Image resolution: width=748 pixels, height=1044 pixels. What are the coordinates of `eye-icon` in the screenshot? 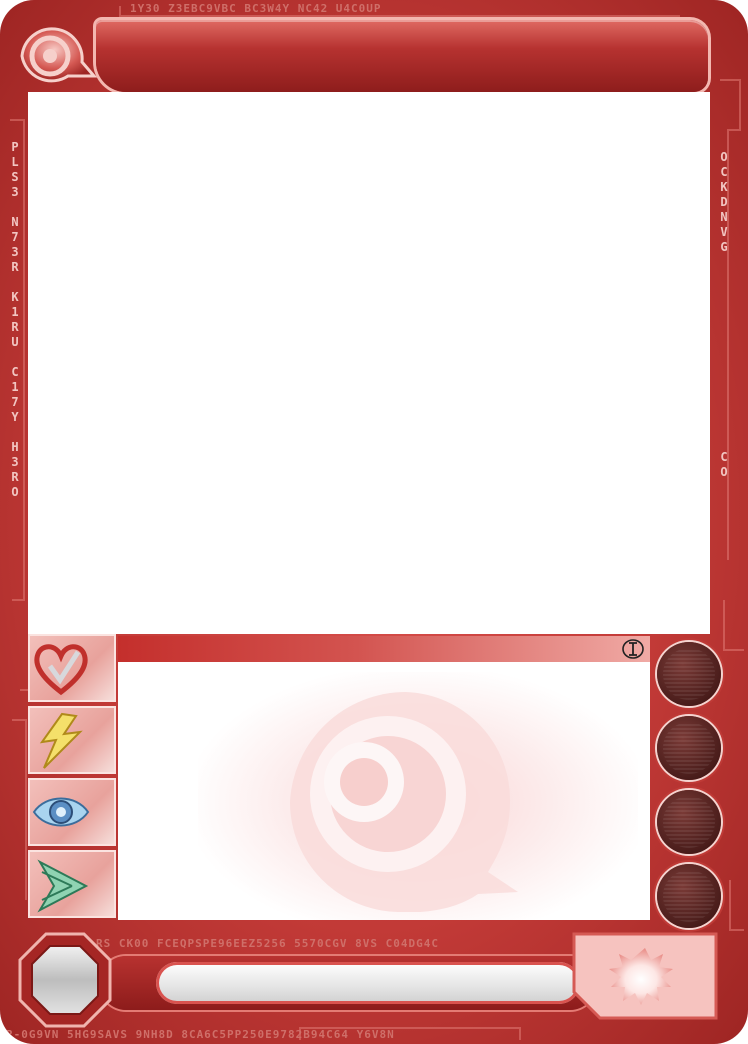 It's located at (61, 812).